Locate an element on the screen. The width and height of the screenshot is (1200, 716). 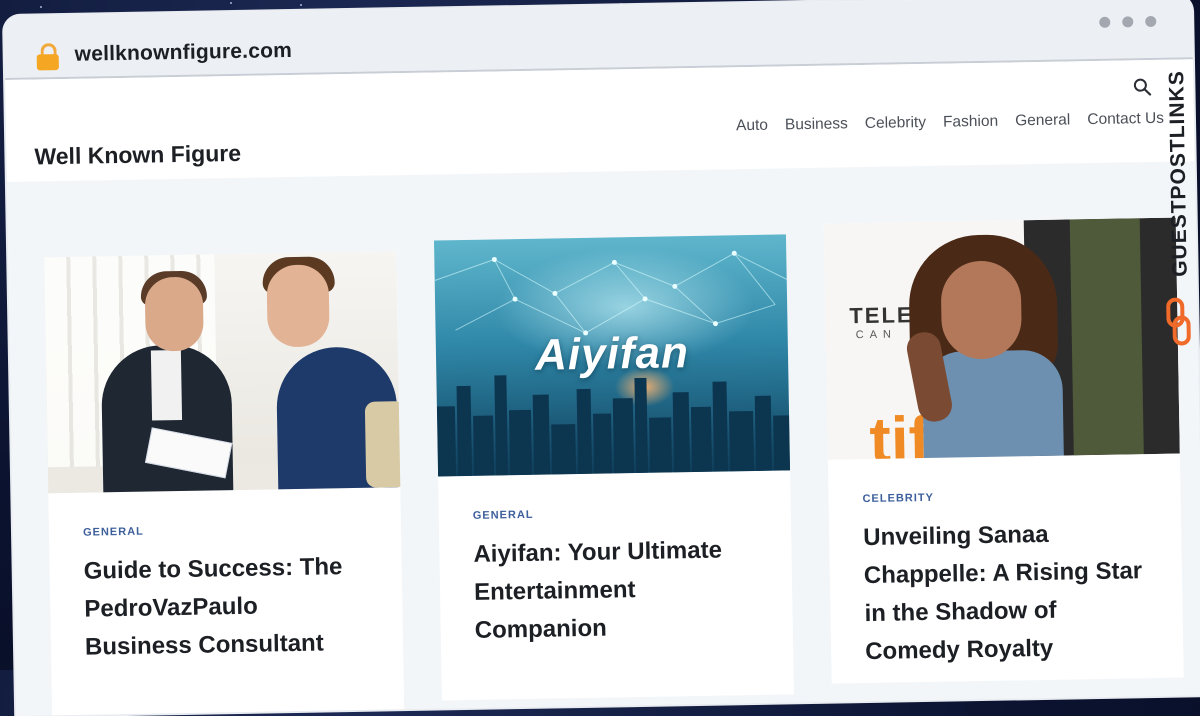
lock-icon is located at coordinates (47, 57).